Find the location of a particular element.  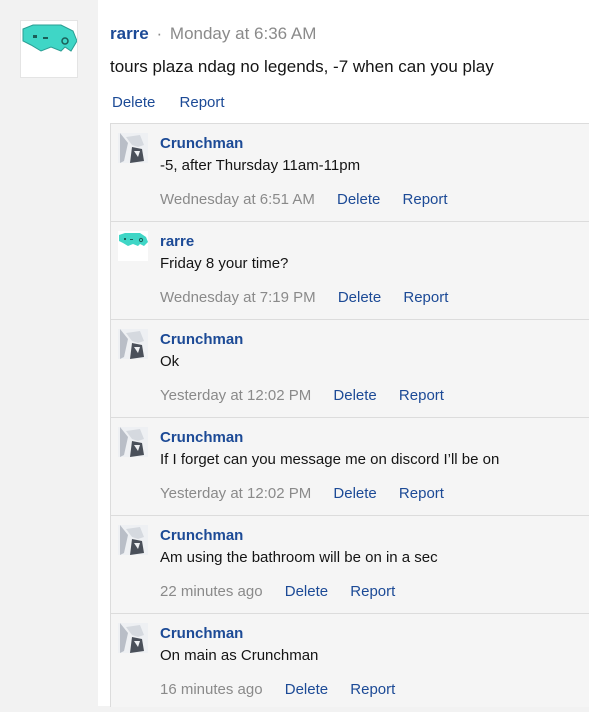

post-actions: Delete Report is located at coordinates (178, 102).